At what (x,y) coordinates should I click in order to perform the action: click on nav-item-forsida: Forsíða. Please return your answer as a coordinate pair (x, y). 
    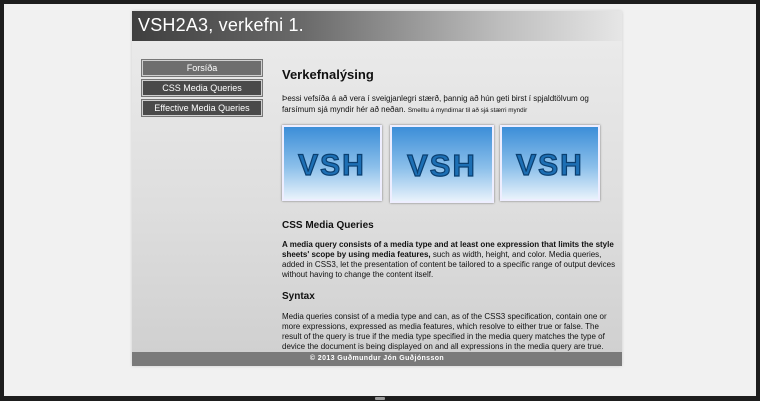
    Looking at the image, I should click on (202, 68).